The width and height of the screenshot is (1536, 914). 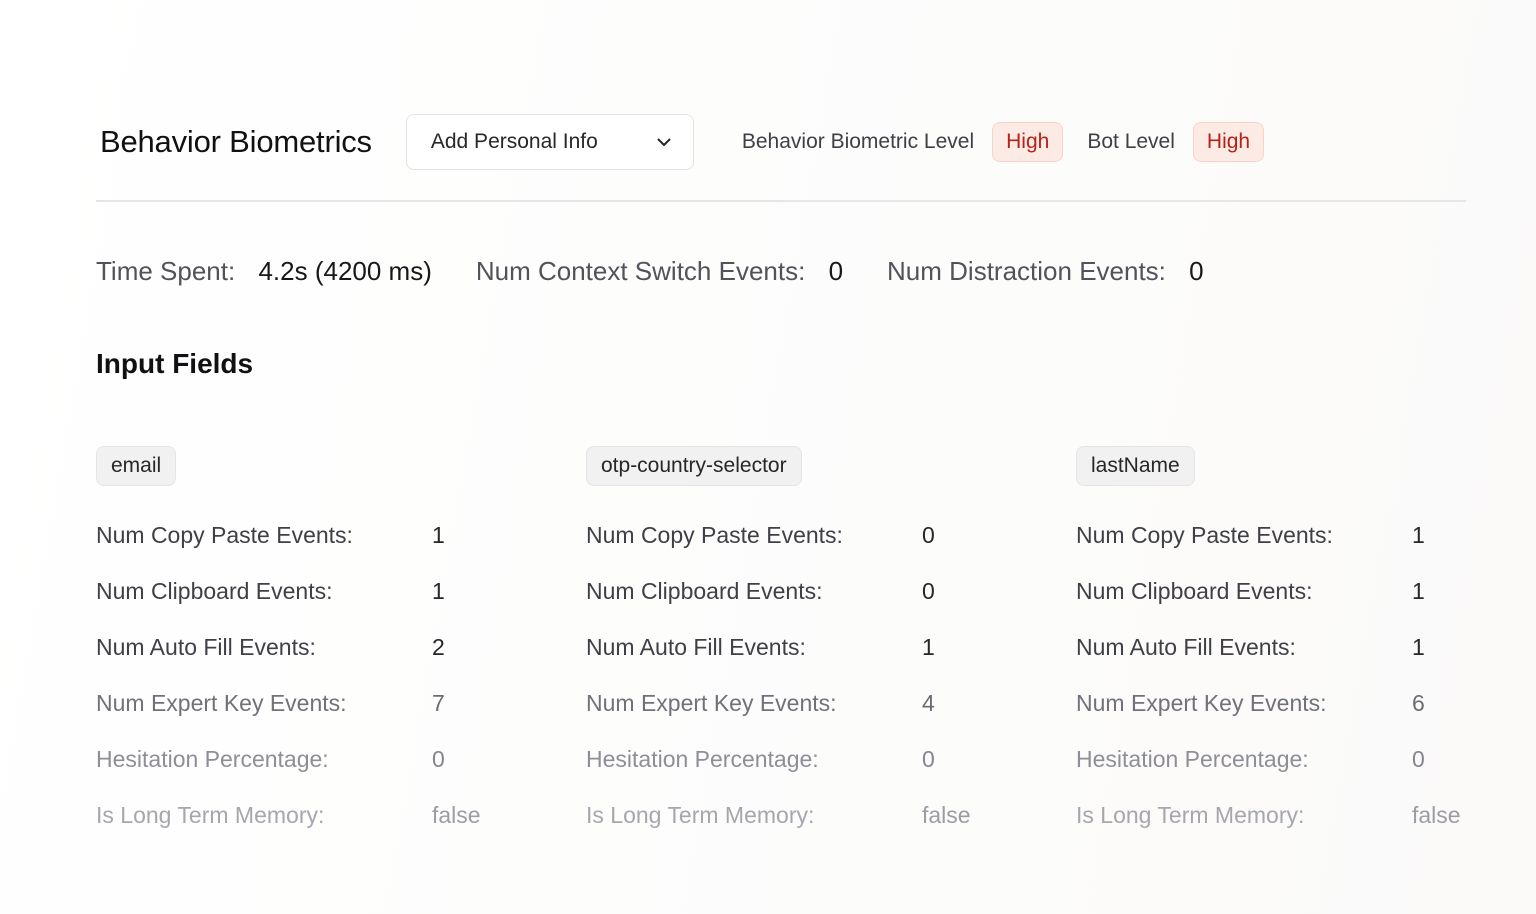 What do you see at coordinates (438, 703) in the screenshot?
I see `metric-value: 7` at bounding box center [438, 703].